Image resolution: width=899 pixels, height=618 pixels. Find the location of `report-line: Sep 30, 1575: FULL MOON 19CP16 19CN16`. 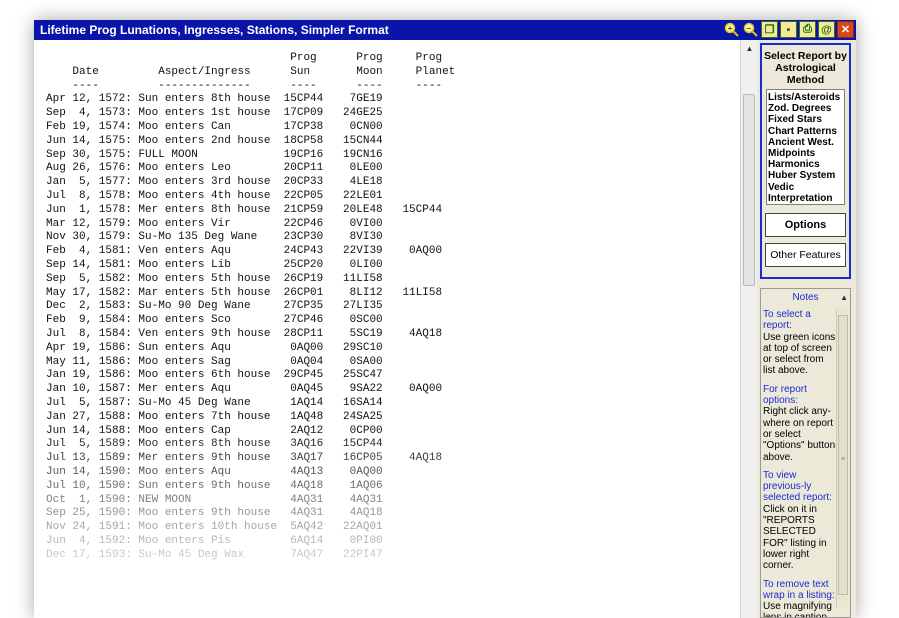

report-line: Sep 30, 1575: FULL MOON 19CP16 19CN16 is located at coordinates (214, 154).